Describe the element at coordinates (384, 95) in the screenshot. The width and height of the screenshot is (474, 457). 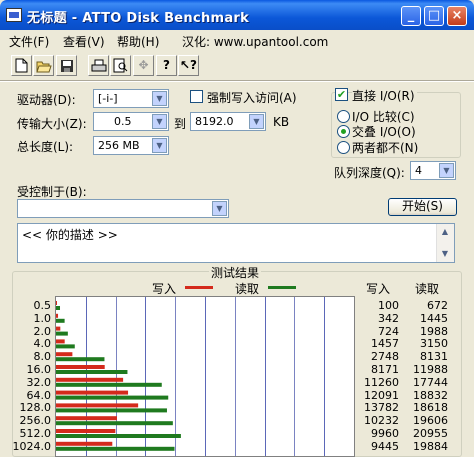
I see `direct-io-label: 直接 I/O(R)` at that location.